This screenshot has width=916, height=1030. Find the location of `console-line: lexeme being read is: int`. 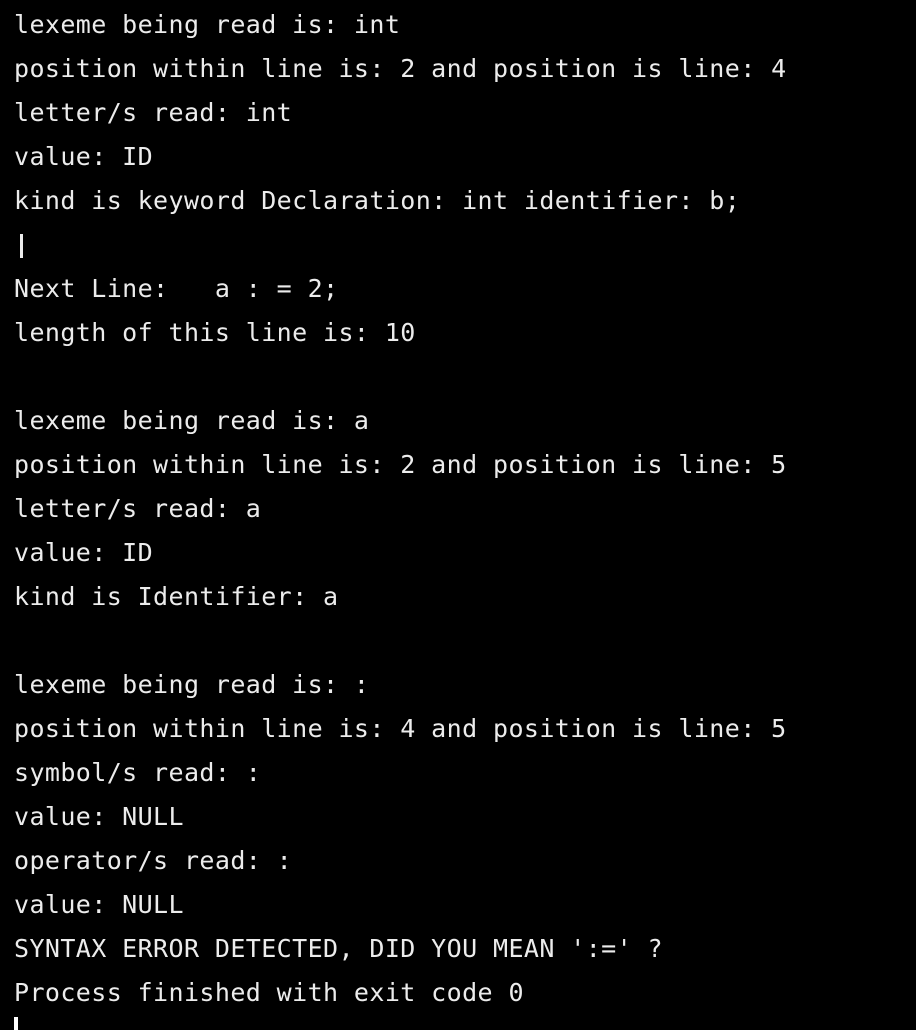

console-line: lexeme being read is: int is located at coordinates (207, 24).